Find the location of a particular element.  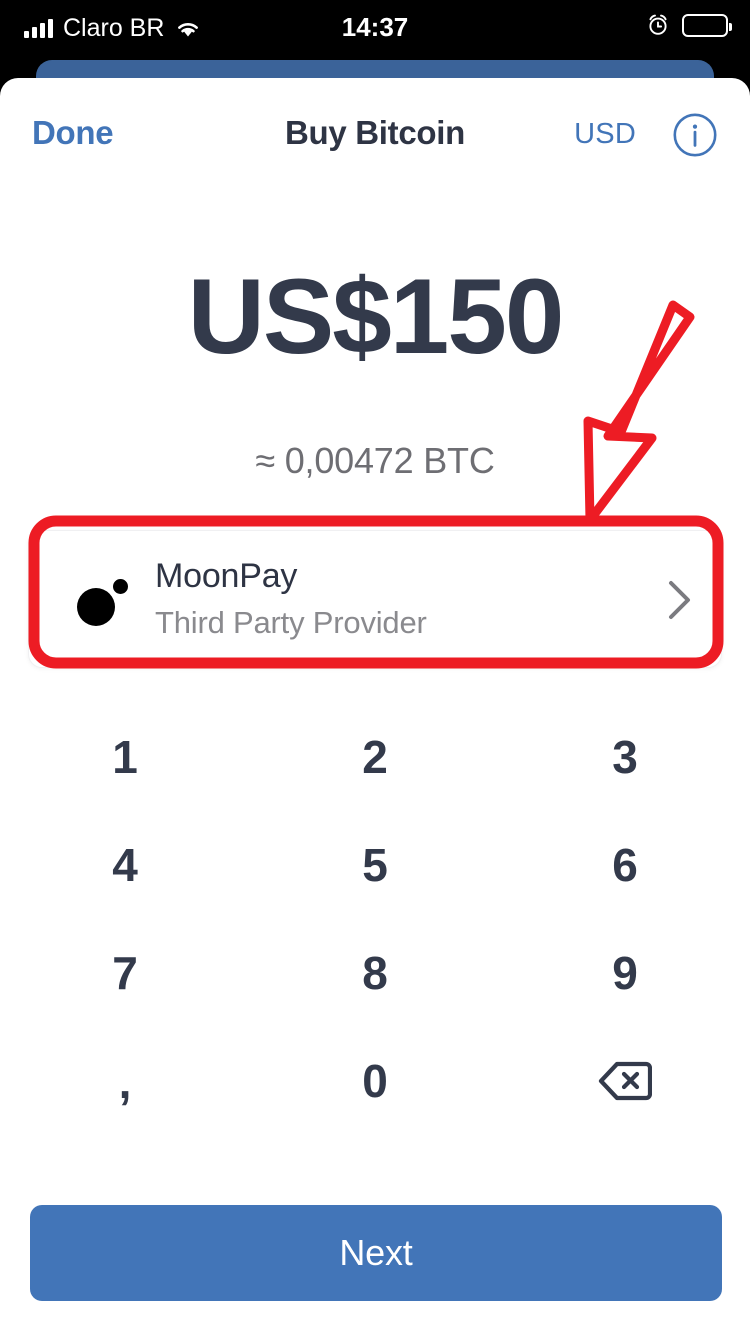

key-9-label: 9 is located at coordinates (625, 973).